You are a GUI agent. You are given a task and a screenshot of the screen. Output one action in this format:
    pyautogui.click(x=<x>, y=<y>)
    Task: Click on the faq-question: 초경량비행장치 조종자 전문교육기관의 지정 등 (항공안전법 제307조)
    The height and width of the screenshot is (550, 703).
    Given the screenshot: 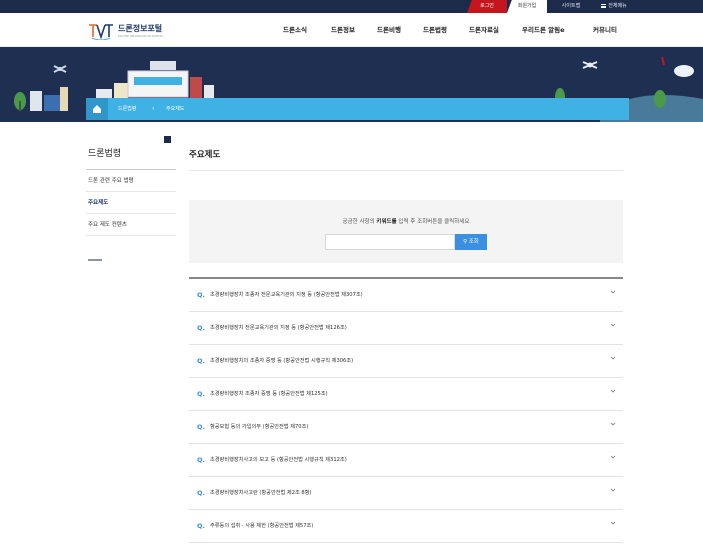 What is the action you would take?
    pyautogui.click(x=286, y=295)
    